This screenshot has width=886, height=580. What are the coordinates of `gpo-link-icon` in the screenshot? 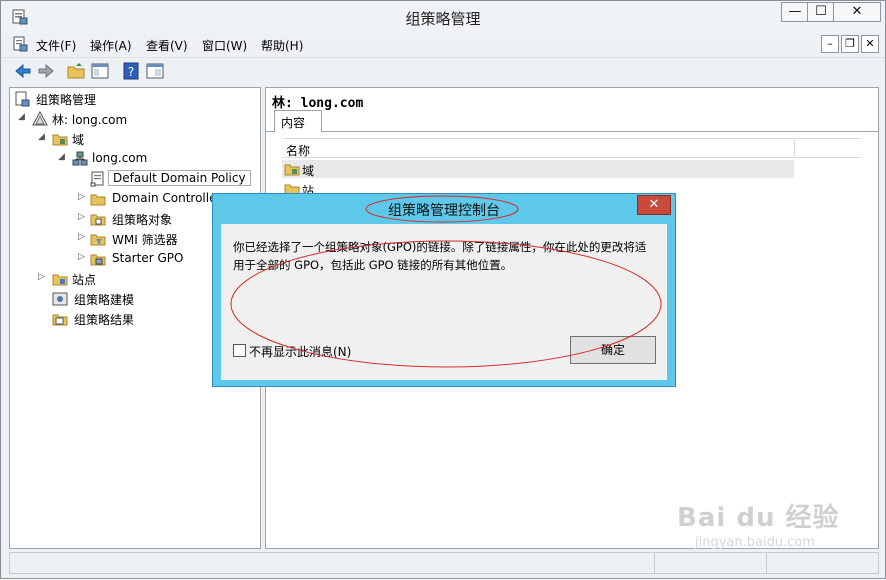 It's located at (97, 179).